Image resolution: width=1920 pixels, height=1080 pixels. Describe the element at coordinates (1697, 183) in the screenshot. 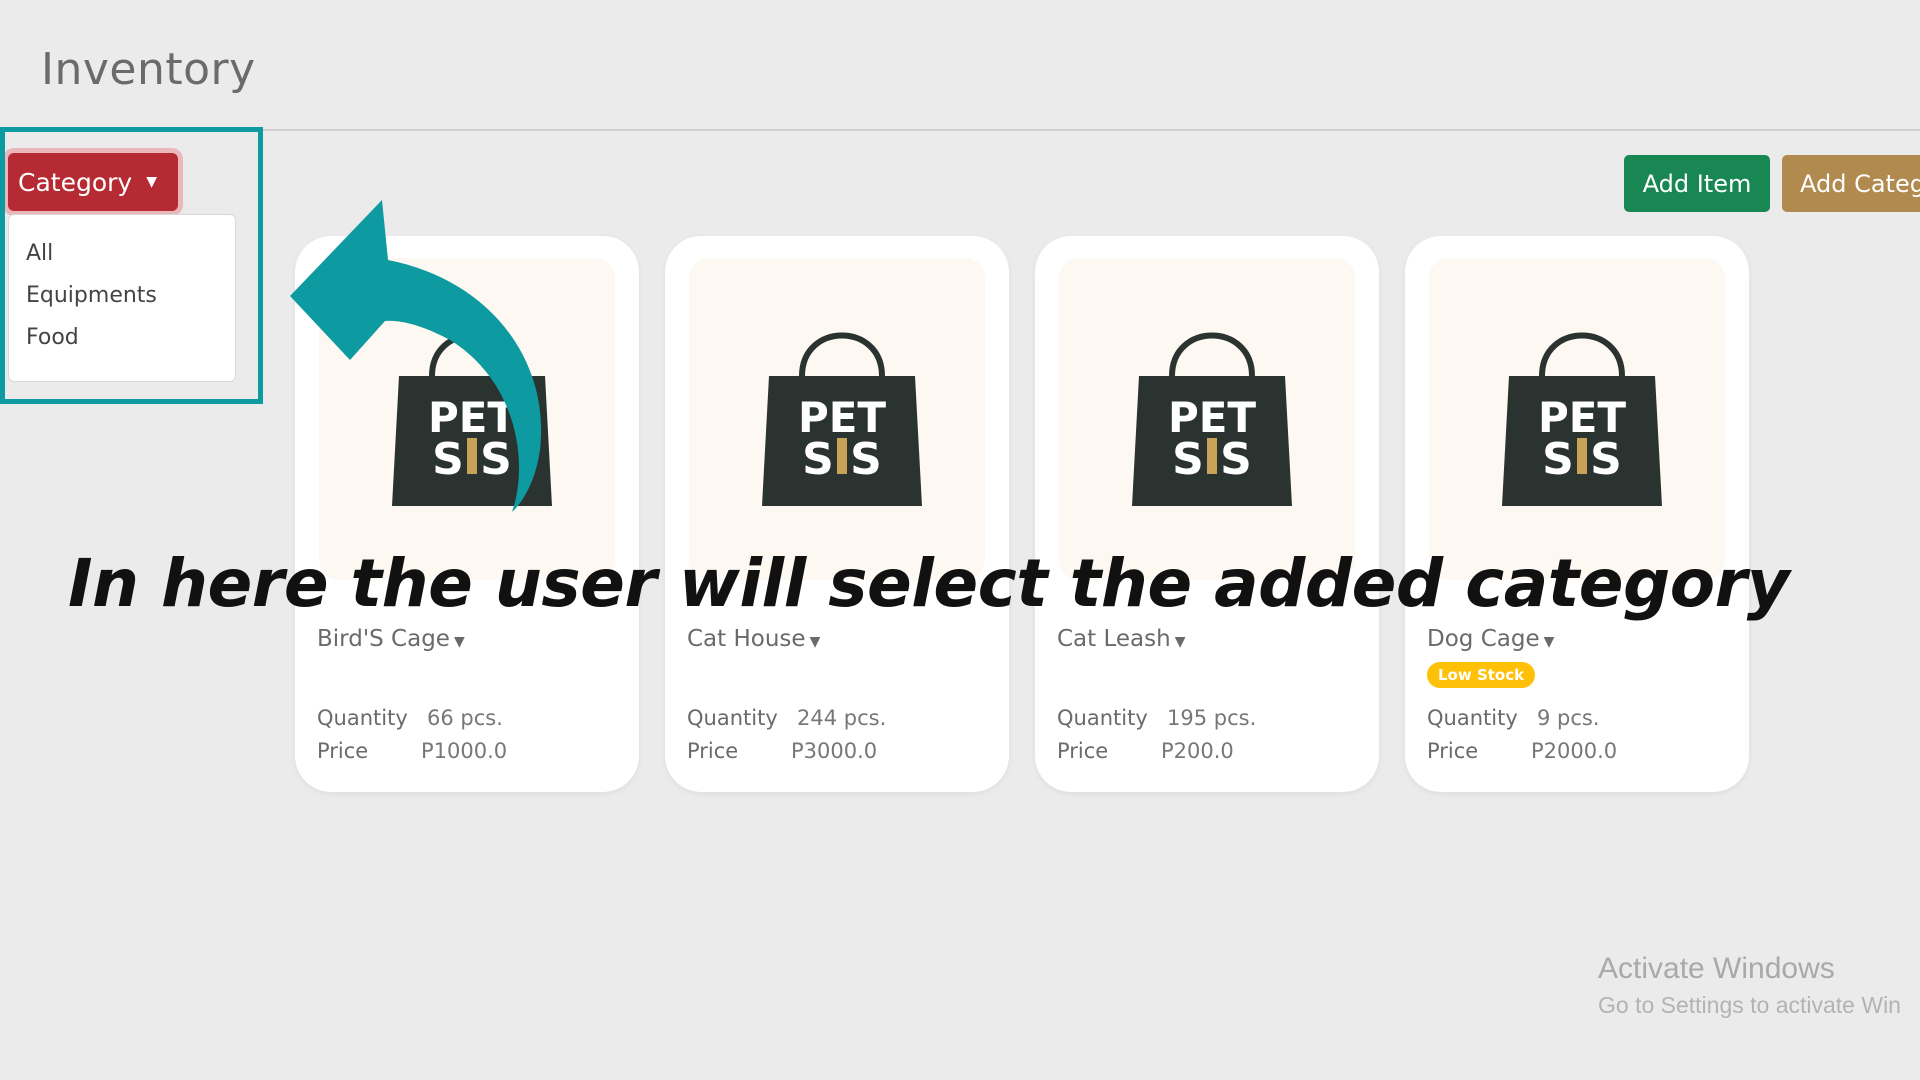

I see `add-item-button: Add Item` at that location.